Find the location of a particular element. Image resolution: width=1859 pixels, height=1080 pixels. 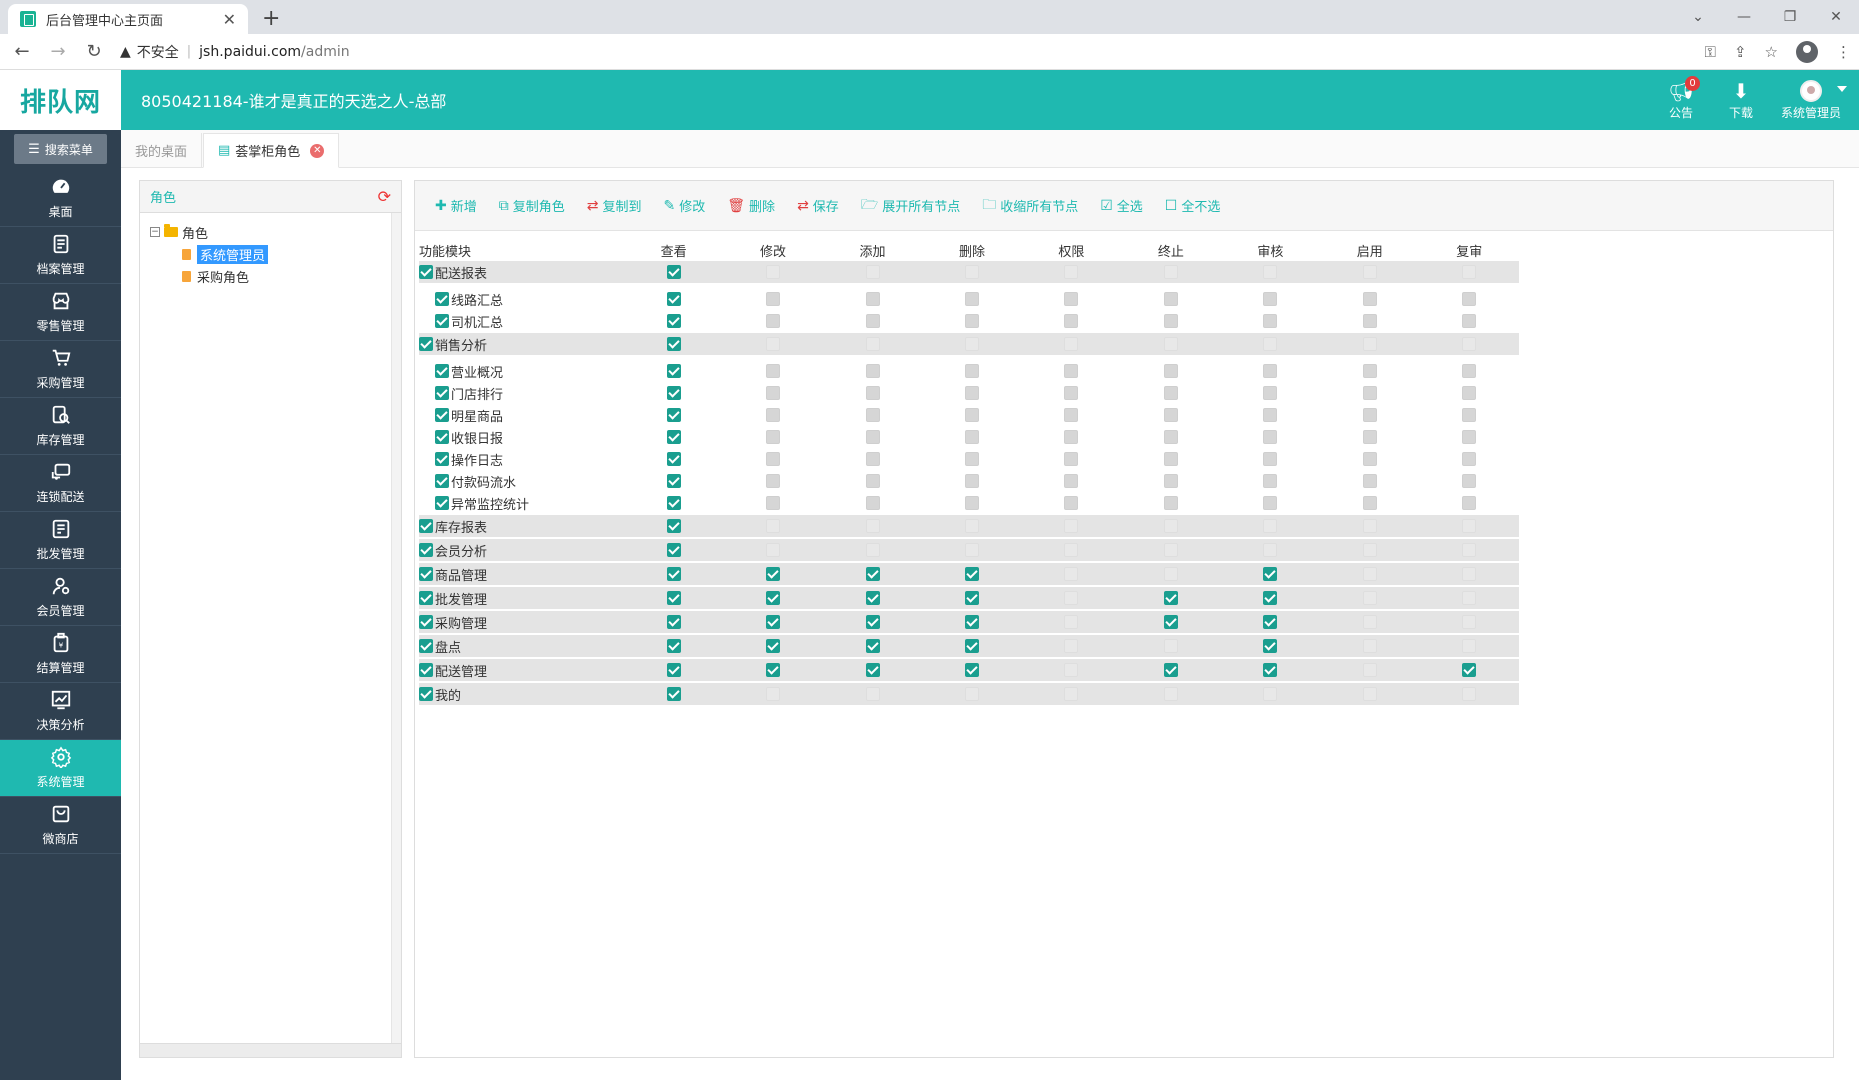

sidebar-item-7: 会员管理 is located at coordinates (60, 597).